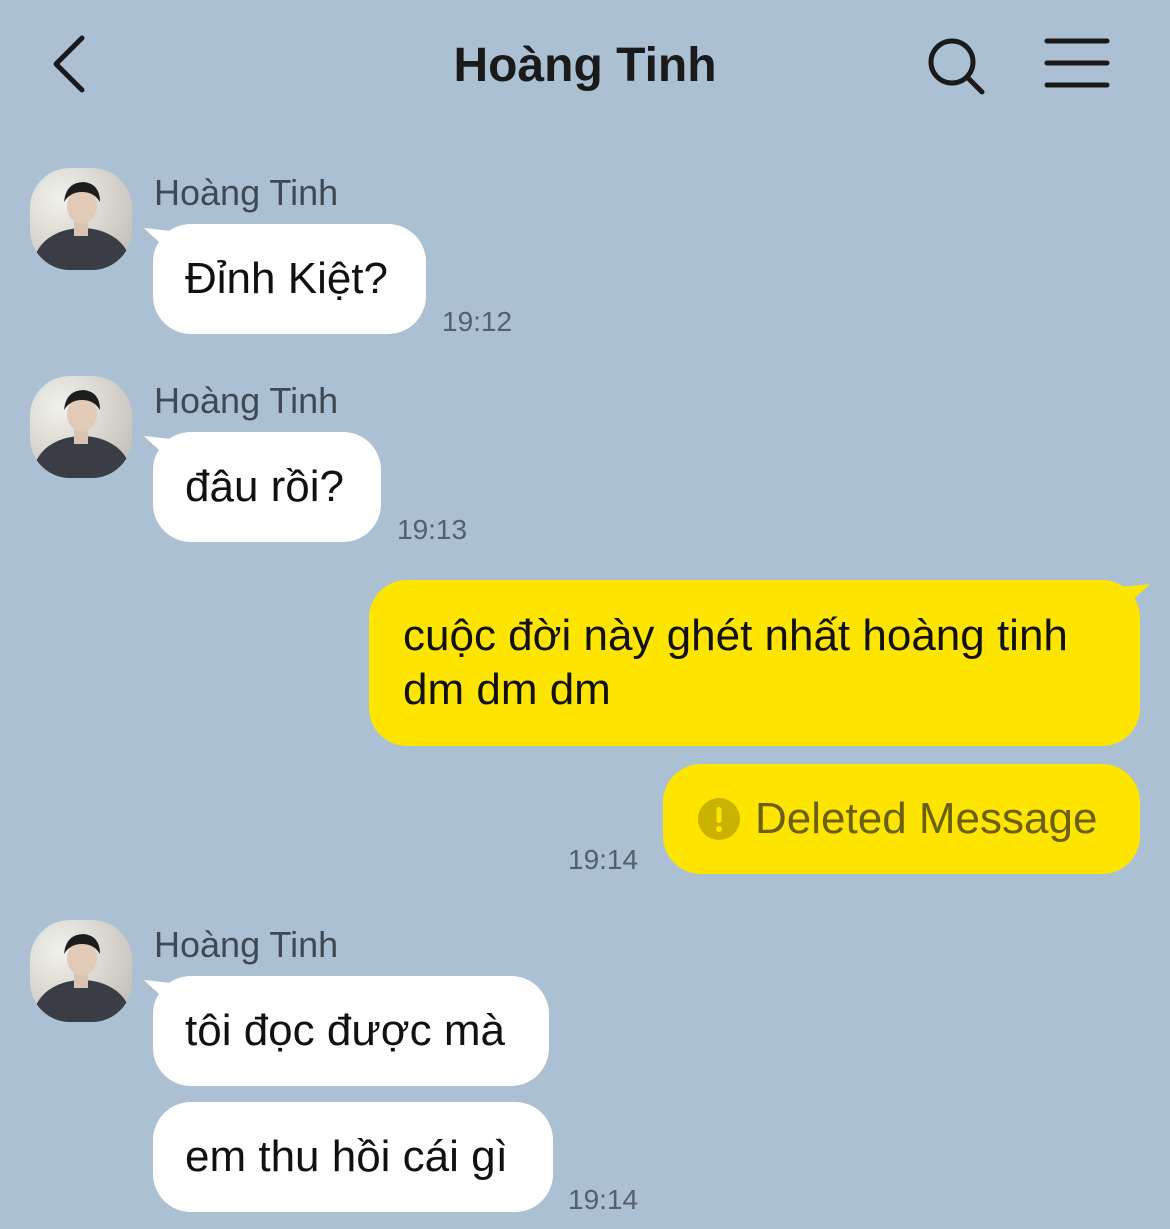 The image size is (1170, 1229). What do you see at coordinates (719, 819) in the screenshot?
I see `exclamation-circle-icon` at bounding box center [719, 819].